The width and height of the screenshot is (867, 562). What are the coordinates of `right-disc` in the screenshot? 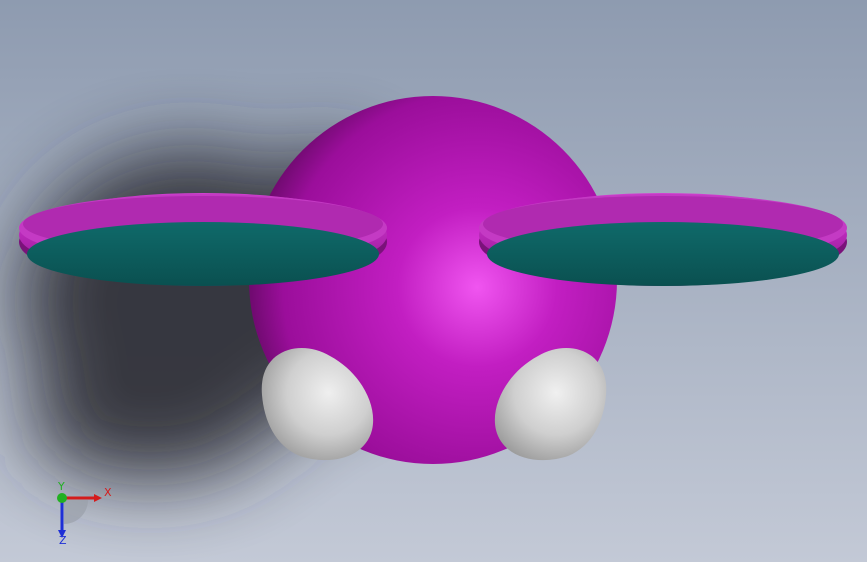 It's located at (663, 239).